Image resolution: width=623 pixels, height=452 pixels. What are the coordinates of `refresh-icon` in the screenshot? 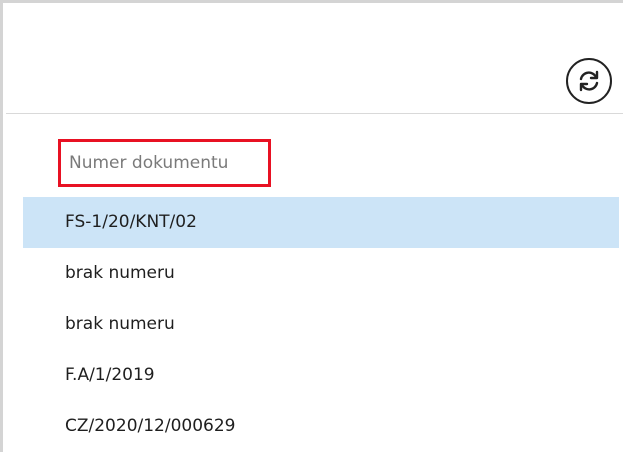 It's located at (589, 81).